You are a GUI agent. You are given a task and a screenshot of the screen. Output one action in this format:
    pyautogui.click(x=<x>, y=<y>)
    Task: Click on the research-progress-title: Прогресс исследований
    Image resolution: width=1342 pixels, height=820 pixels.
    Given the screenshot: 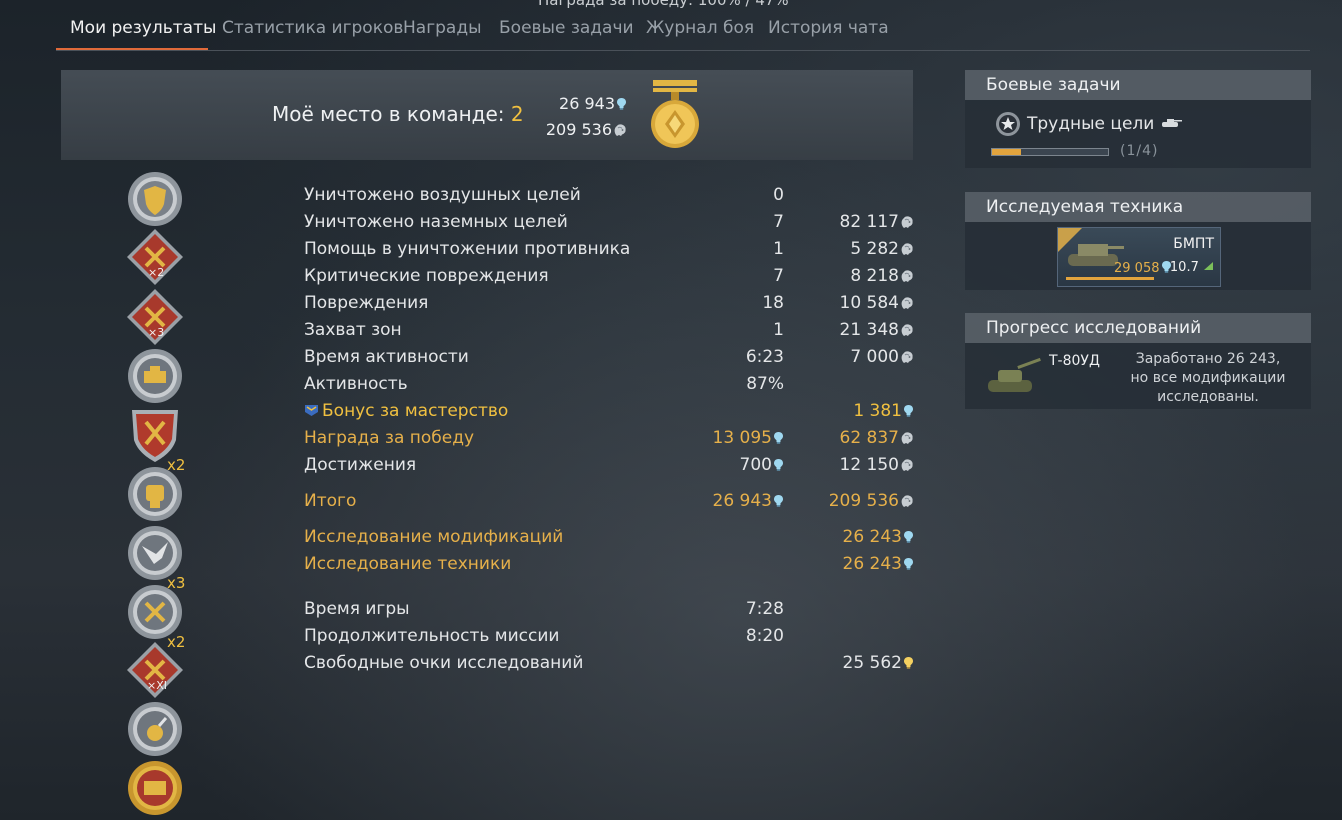 What is the action you would take?
    pyautogui.click(x=1094, y=328)
    